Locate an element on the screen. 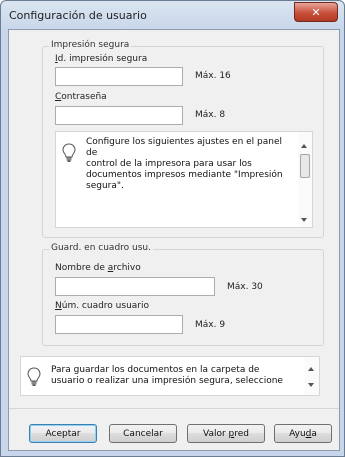 This screenshot has height=457, width=345. ok-button: Aceptar is located at coordinates (63, 433).